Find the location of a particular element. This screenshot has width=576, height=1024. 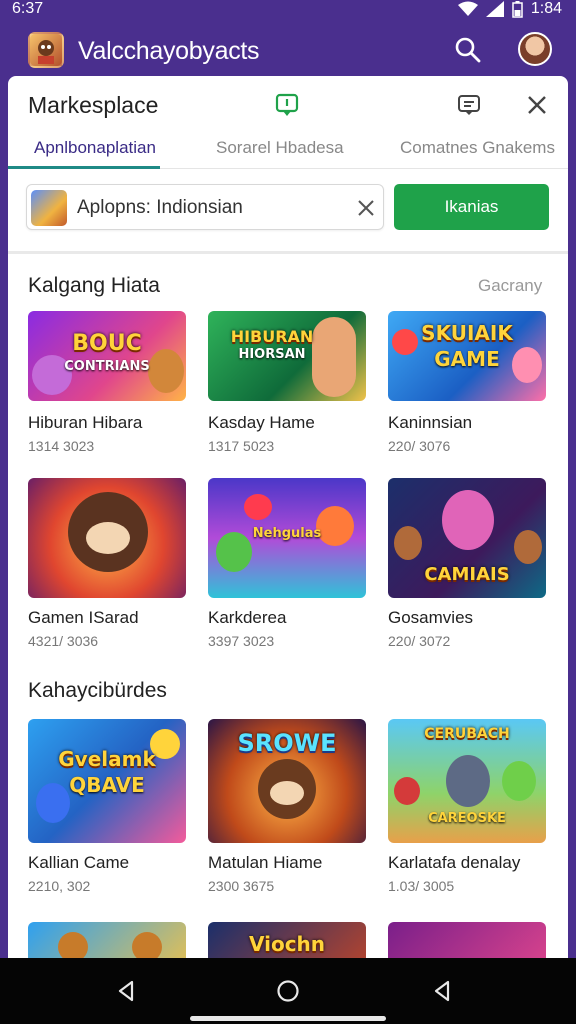

game-thumbnail: SKUIAIK GAME is located at coordinates (467, 356).